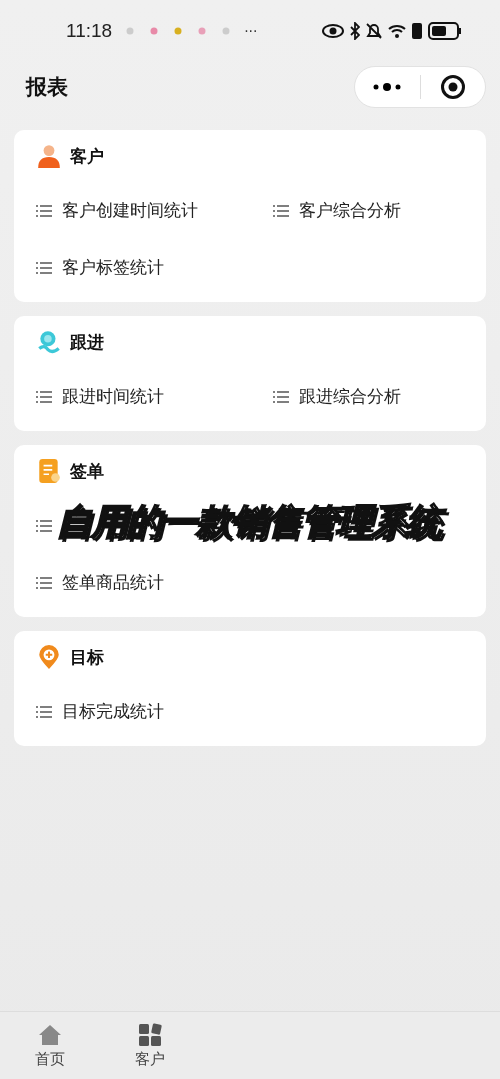 The width and height of the screenshot is (500, 1079). What do you see at coordinates (113, 396) in the screenshot?
I see `report-link: 跟进时间统计` at bounding box center [113, 396].